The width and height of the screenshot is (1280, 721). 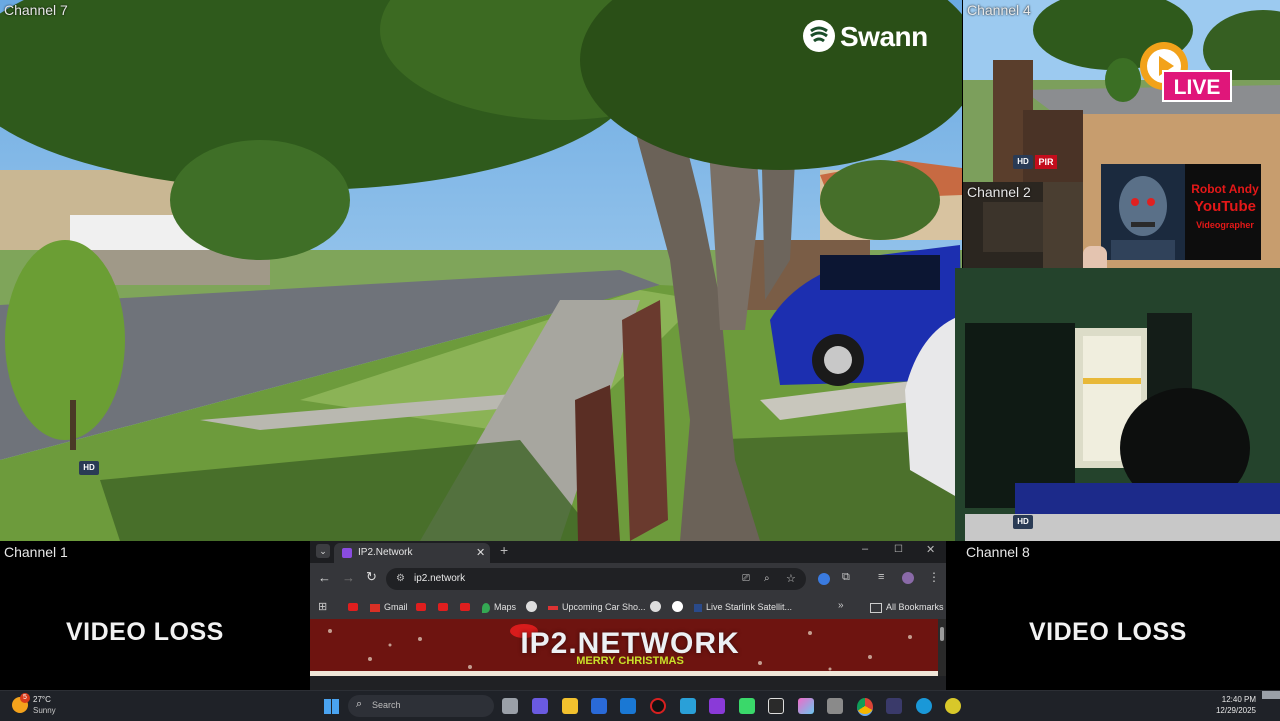 I want to click on address-bar: ⚙ ip2.network ⎚ ⌕ ☆, so click(x=596, y=579).